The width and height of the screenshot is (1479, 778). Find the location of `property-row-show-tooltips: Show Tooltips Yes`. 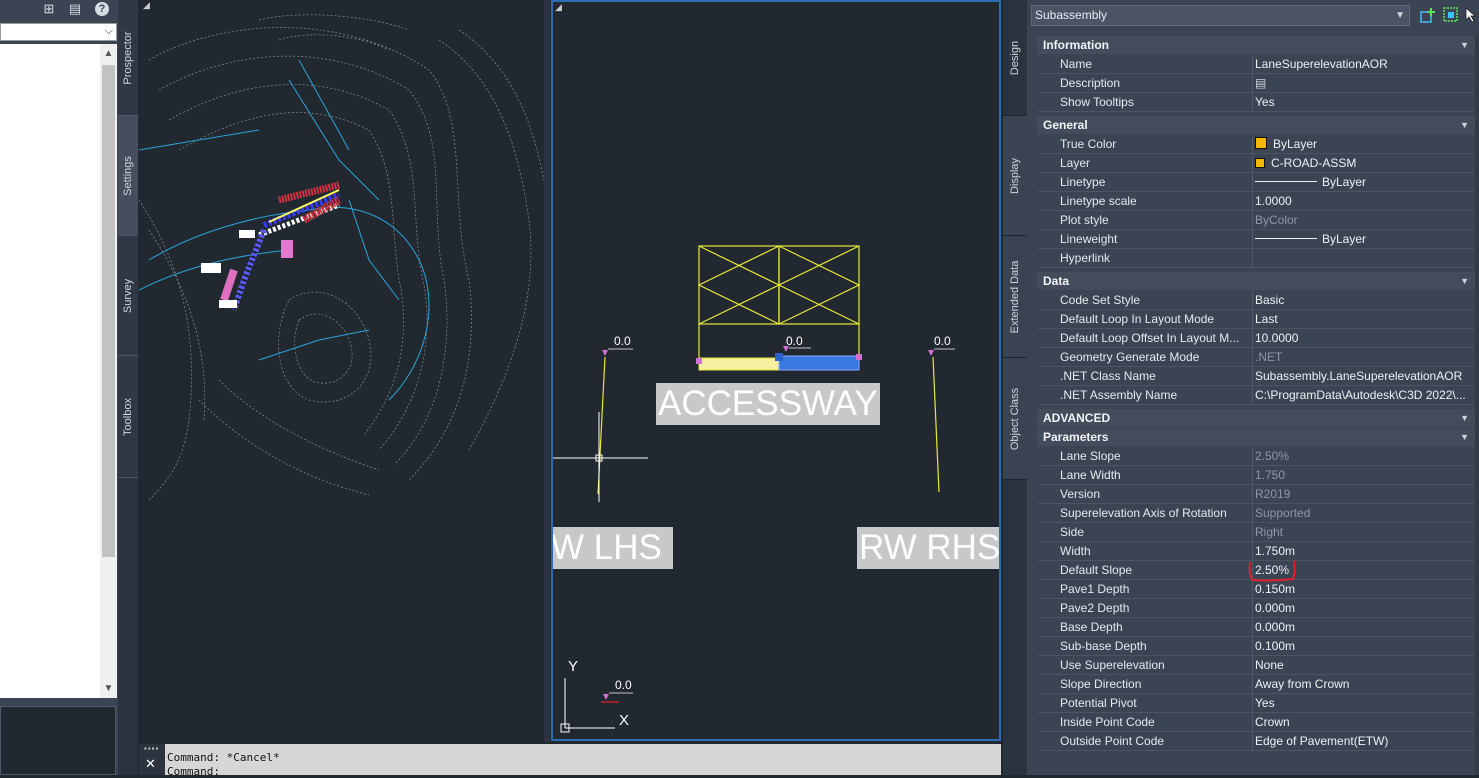

property-row-show-tooltips: Show Tooltips Yes is located at coordinates (1256, 102).